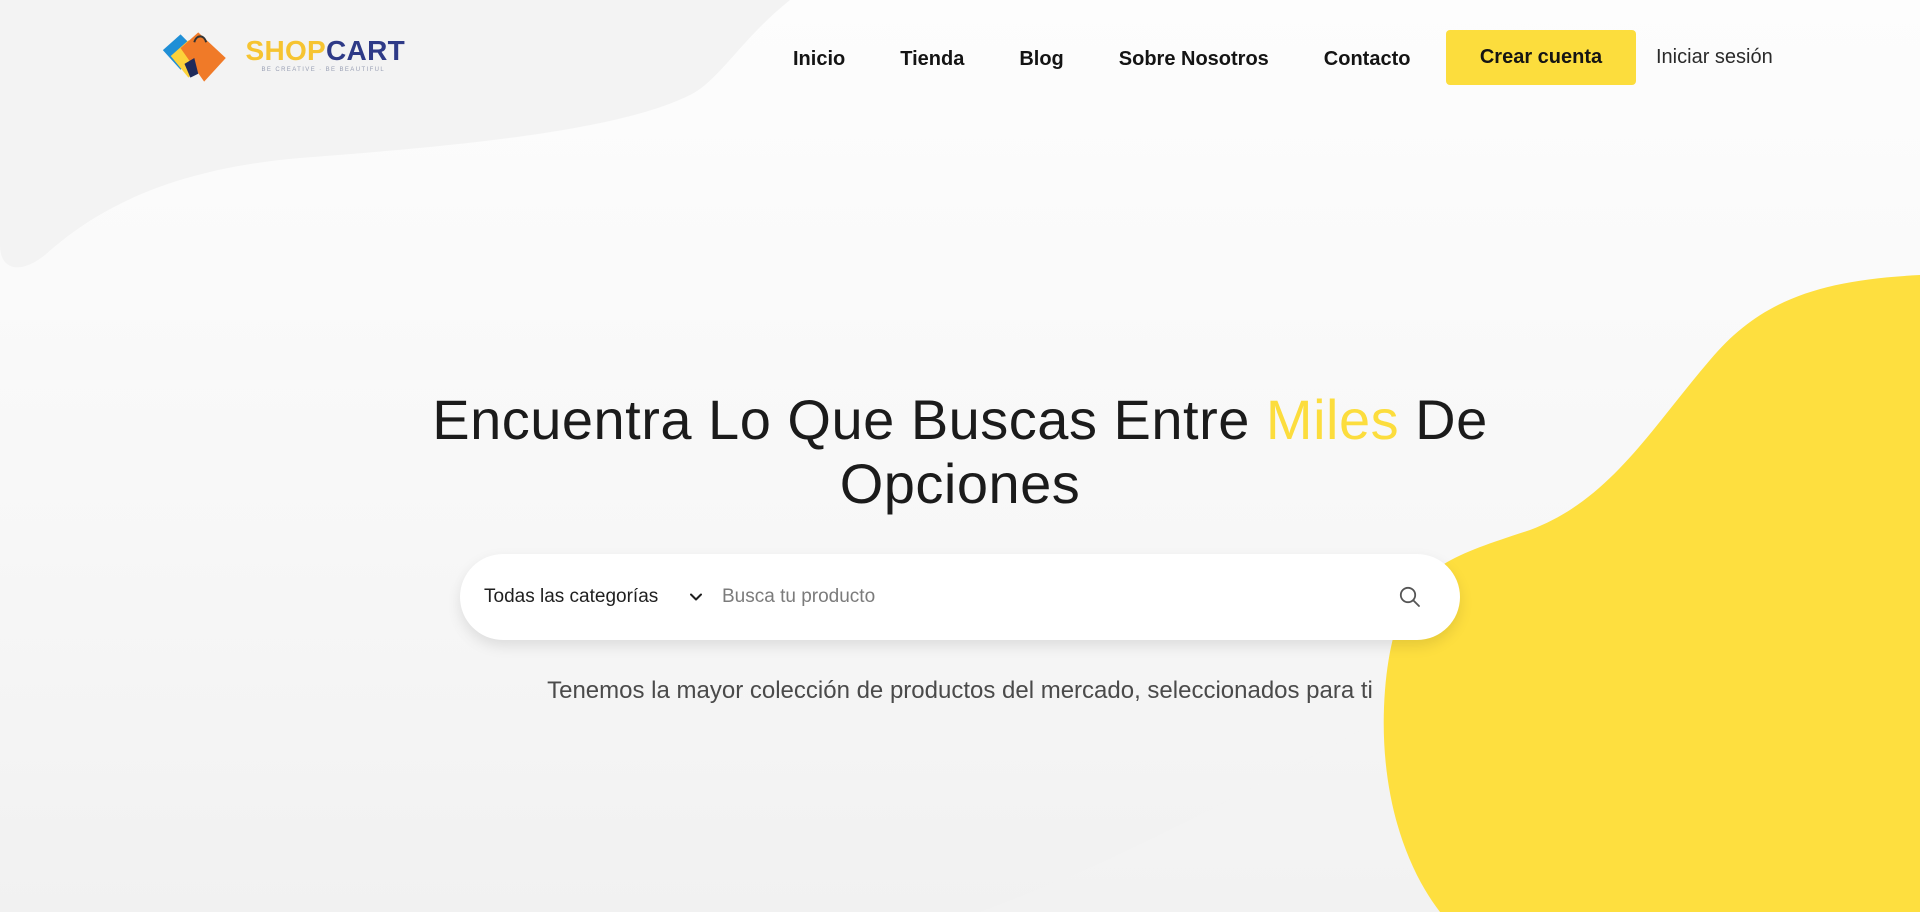  I want to click on login-link: Iniciar sesión, so click(1714, 57).